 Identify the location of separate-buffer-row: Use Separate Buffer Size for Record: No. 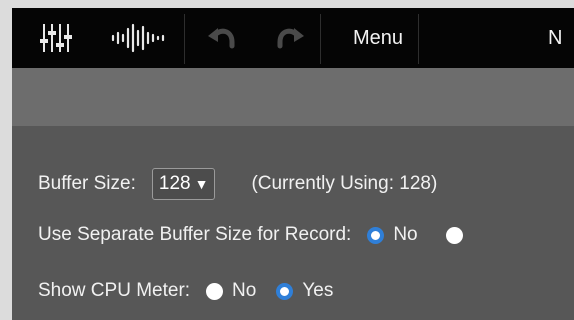
(255, 235).